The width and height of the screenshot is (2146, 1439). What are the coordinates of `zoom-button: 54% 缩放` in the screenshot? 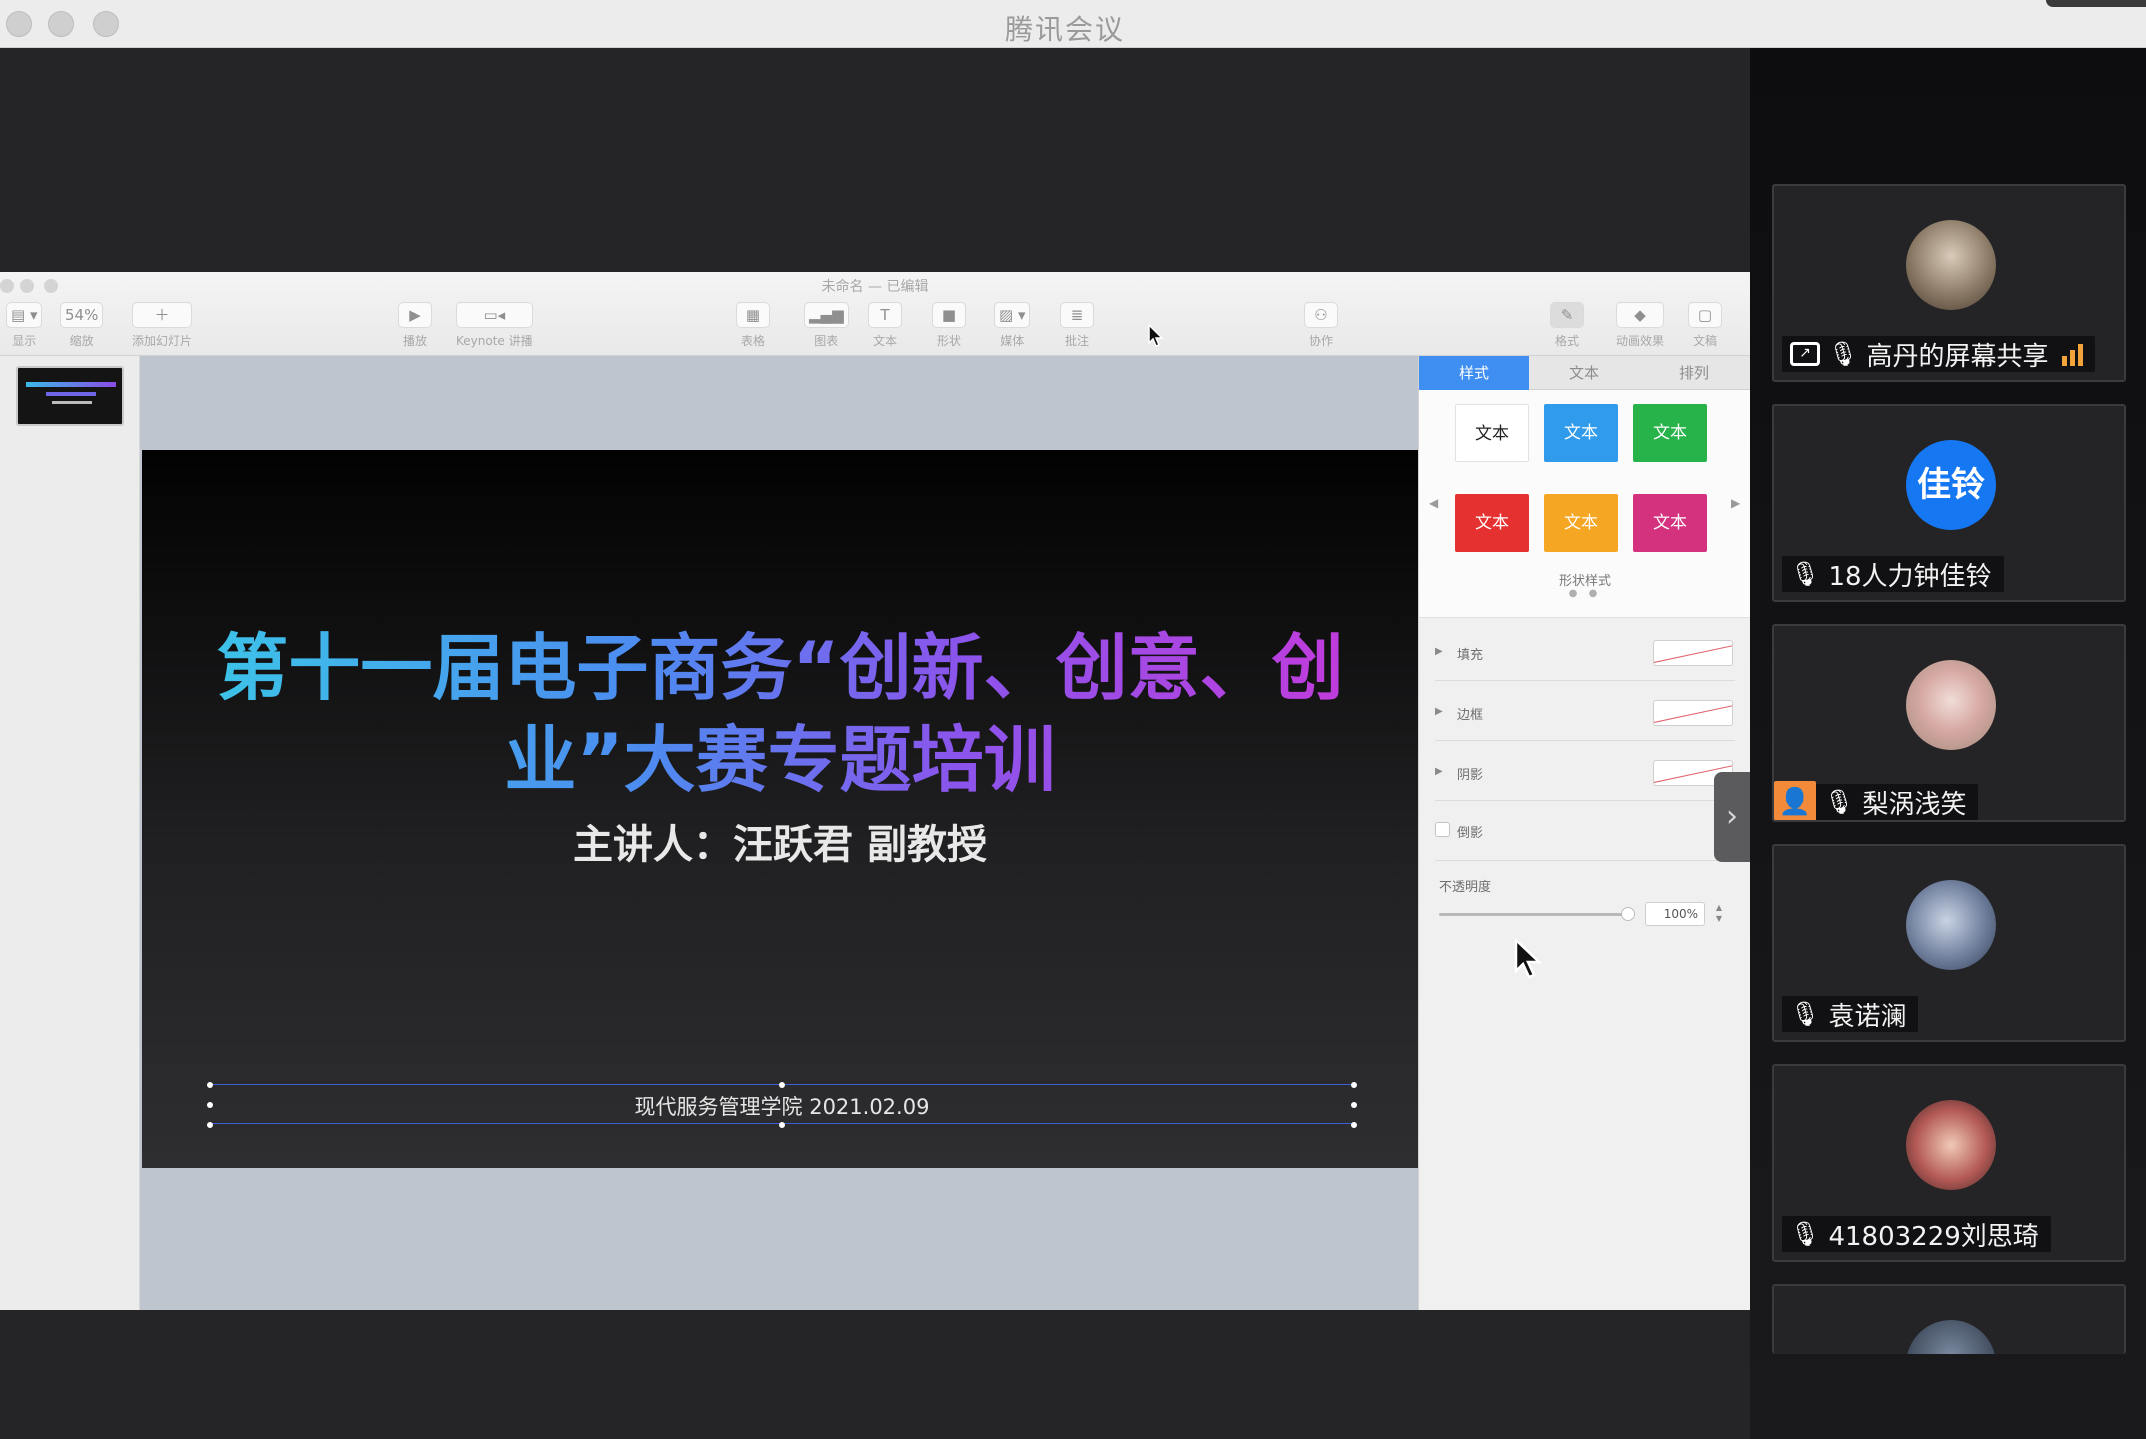 It's located at (82, 325).